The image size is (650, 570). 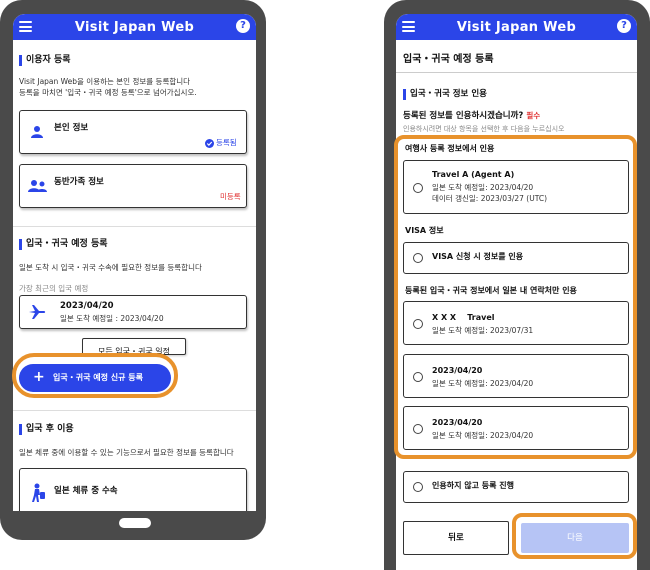 I want to click on traveler-luggage-icon, so click(x=38, y=492).